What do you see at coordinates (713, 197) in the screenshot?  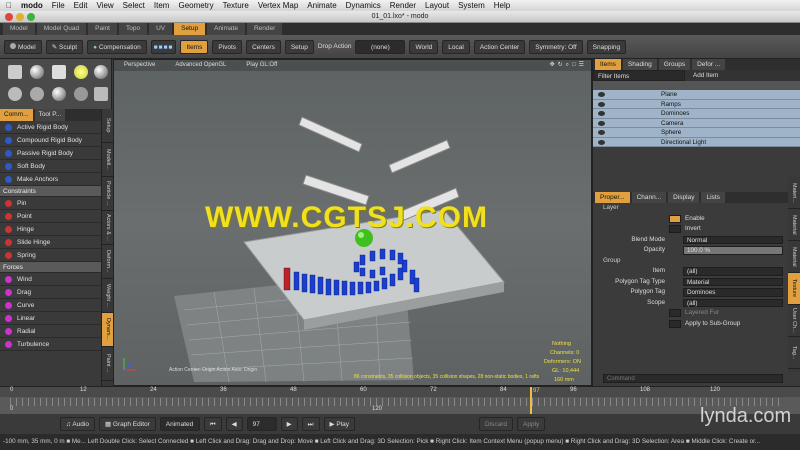 I see `tab-lists: Lists` at bounding box center [713, 197].